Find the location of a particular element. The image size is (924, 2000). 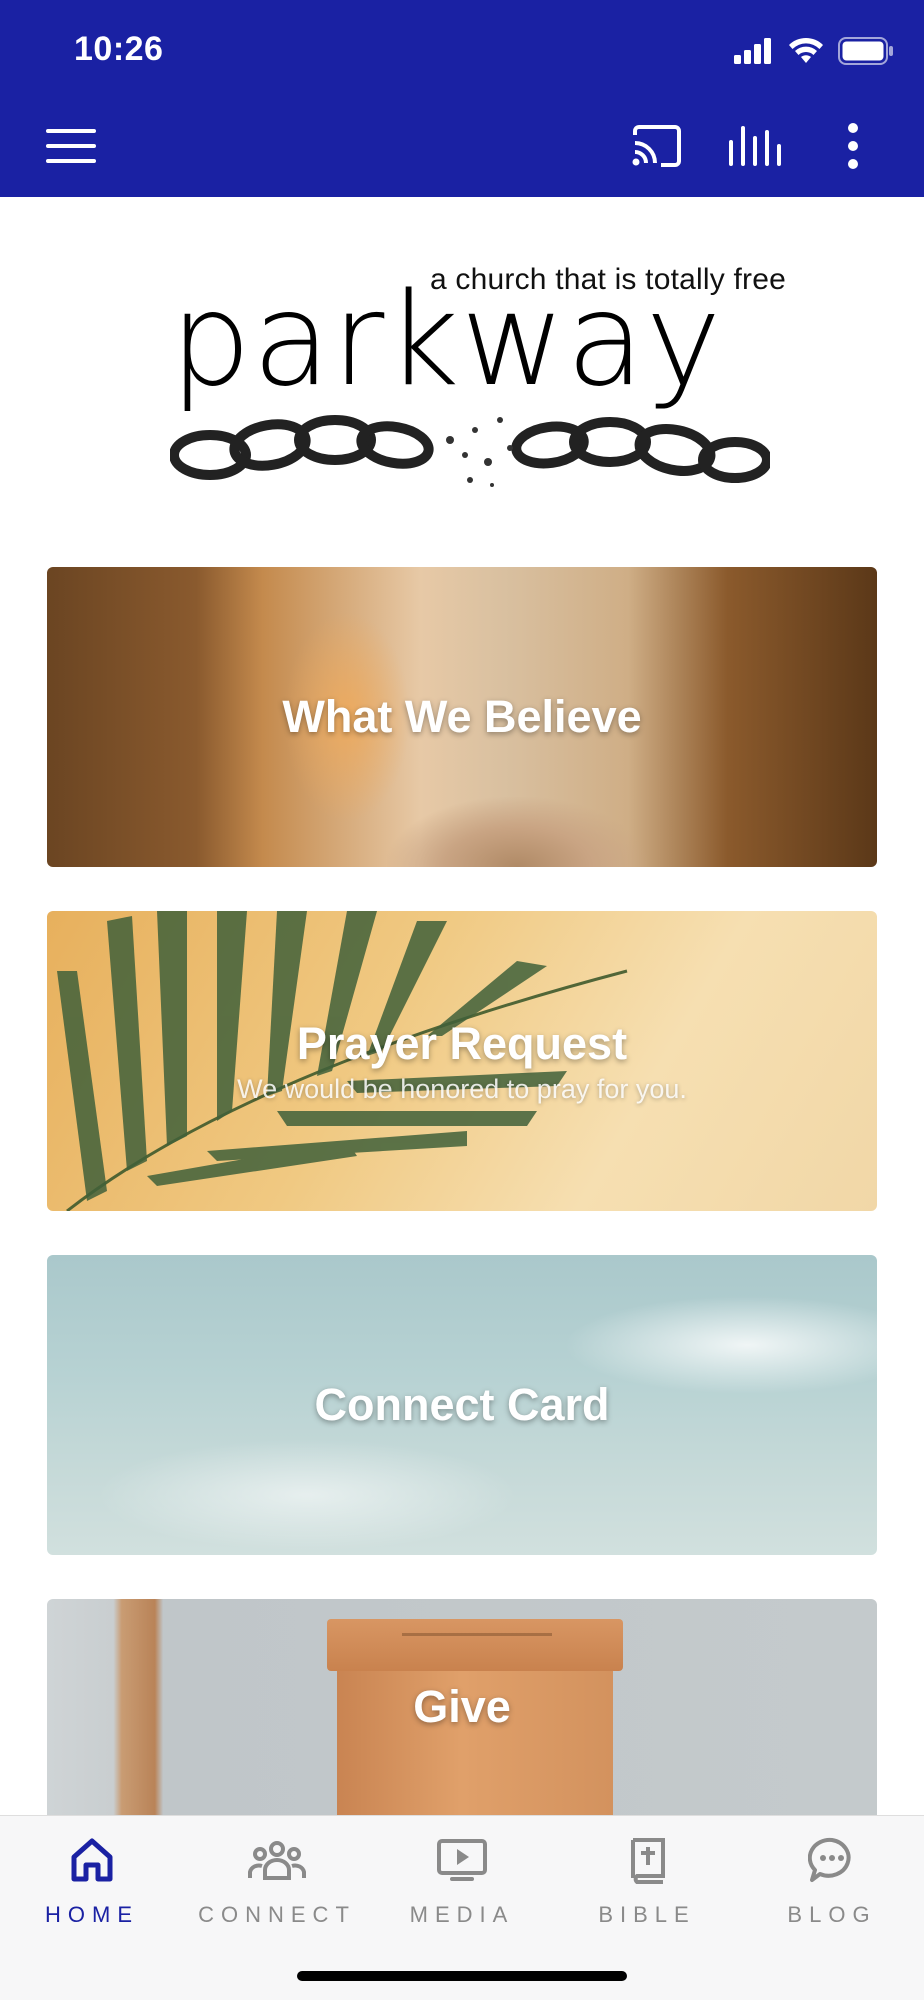

status-icons is located at coordinates (814, 51).